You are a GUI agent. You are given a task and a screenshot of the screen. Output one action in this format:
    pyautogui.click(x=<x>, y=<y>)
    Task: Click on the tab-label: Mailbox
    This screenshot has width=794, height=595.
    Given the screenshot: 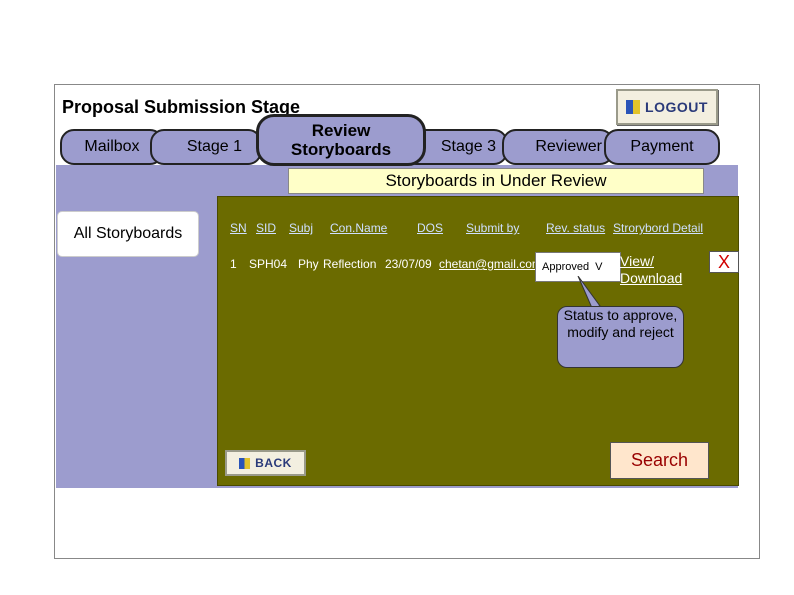 What is the action you would take?
    pyautogui.click(x=112, y=146)
    